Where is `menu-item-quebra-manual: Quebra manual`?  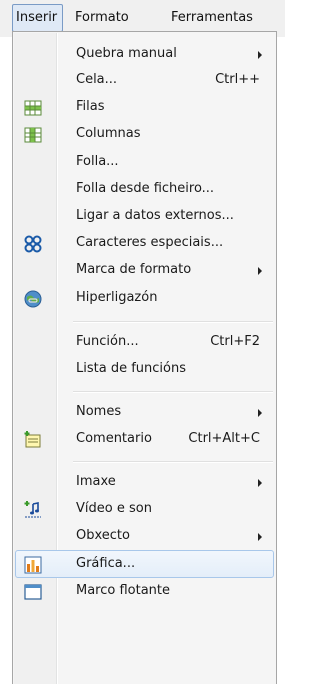
menu-item-quebra-manual: Quebra manual is located at coordinates (144, 55).